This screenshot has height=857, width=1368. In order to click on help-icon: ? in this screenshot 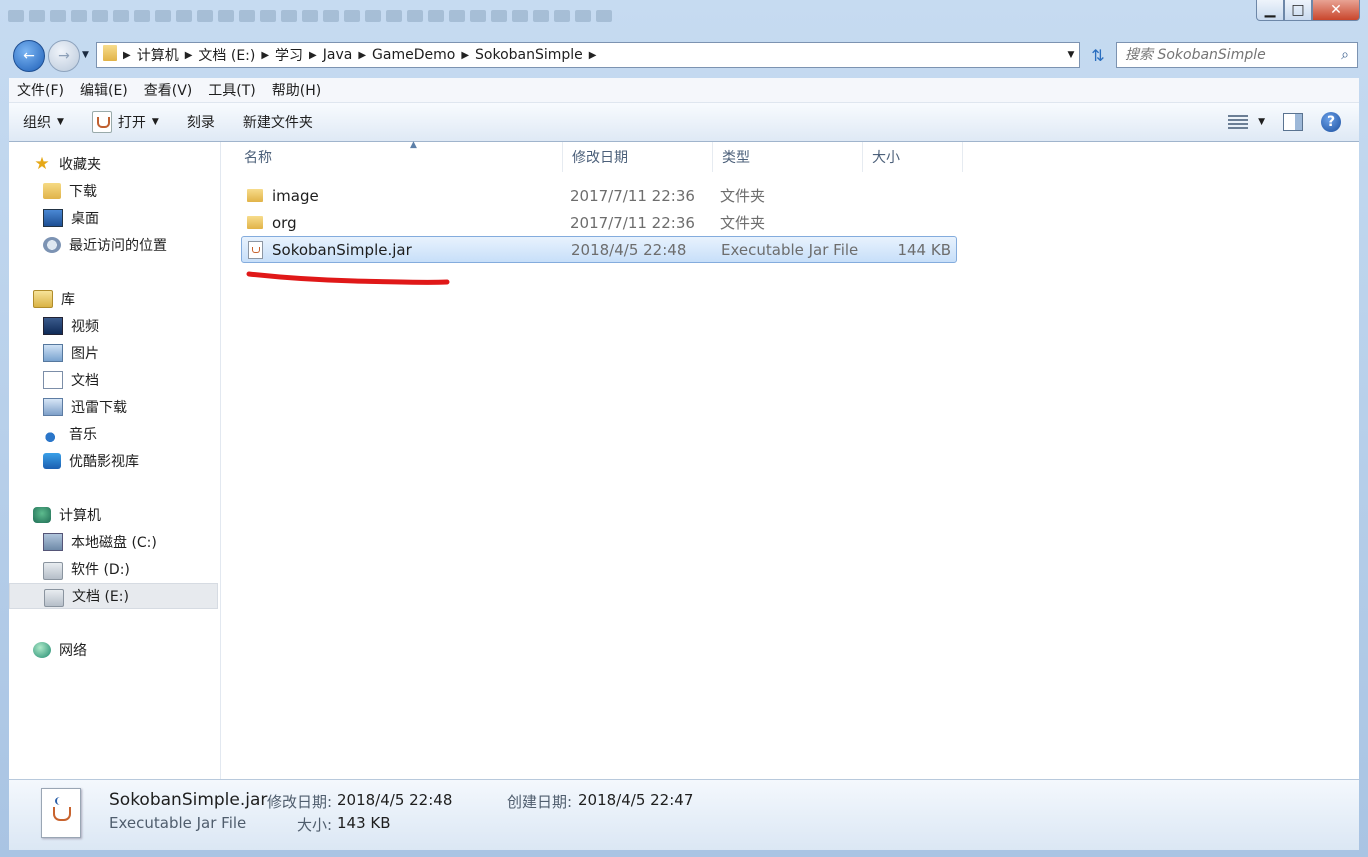, I will do `click(1331, 122)`.